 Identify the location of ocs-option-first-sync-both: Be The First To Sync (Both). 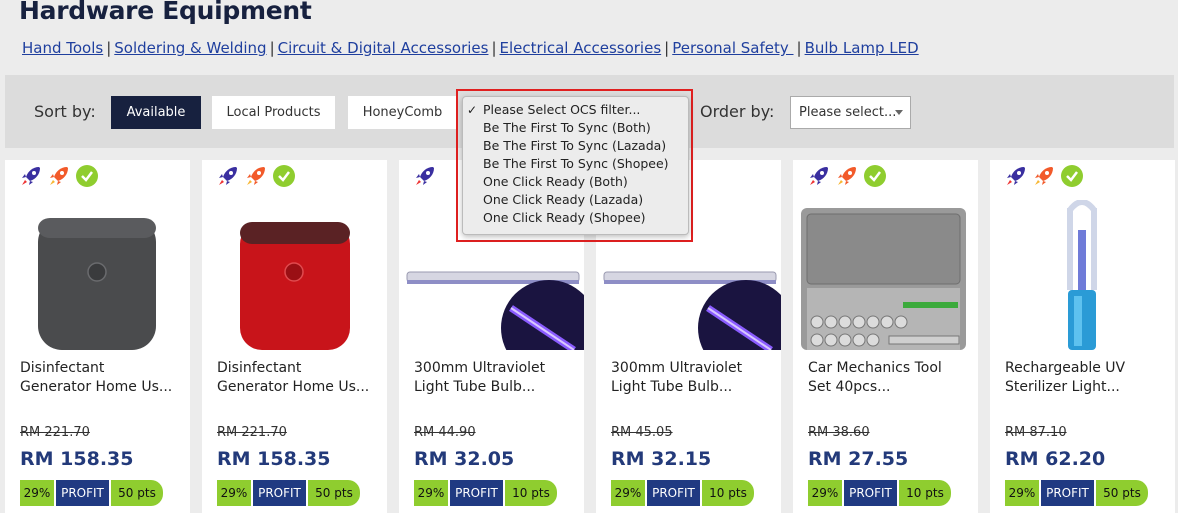
(575, 128).